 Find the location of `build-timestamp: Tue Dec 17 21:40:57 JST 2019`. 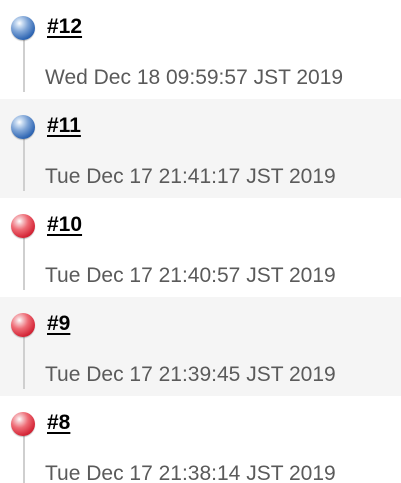

build-timestamp: Tue Dec 17 21:40:57 JST 2019 is located at coordinates (190, 275).